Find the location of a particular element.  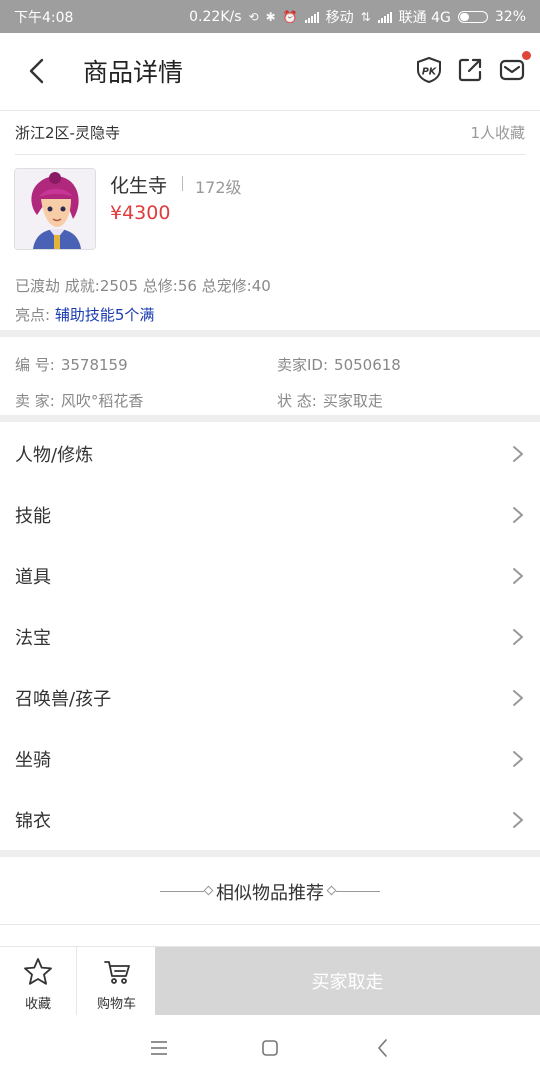

bottom-action-bar: 收藏 购物车 买家取走 is located at coordinates (270, 980).